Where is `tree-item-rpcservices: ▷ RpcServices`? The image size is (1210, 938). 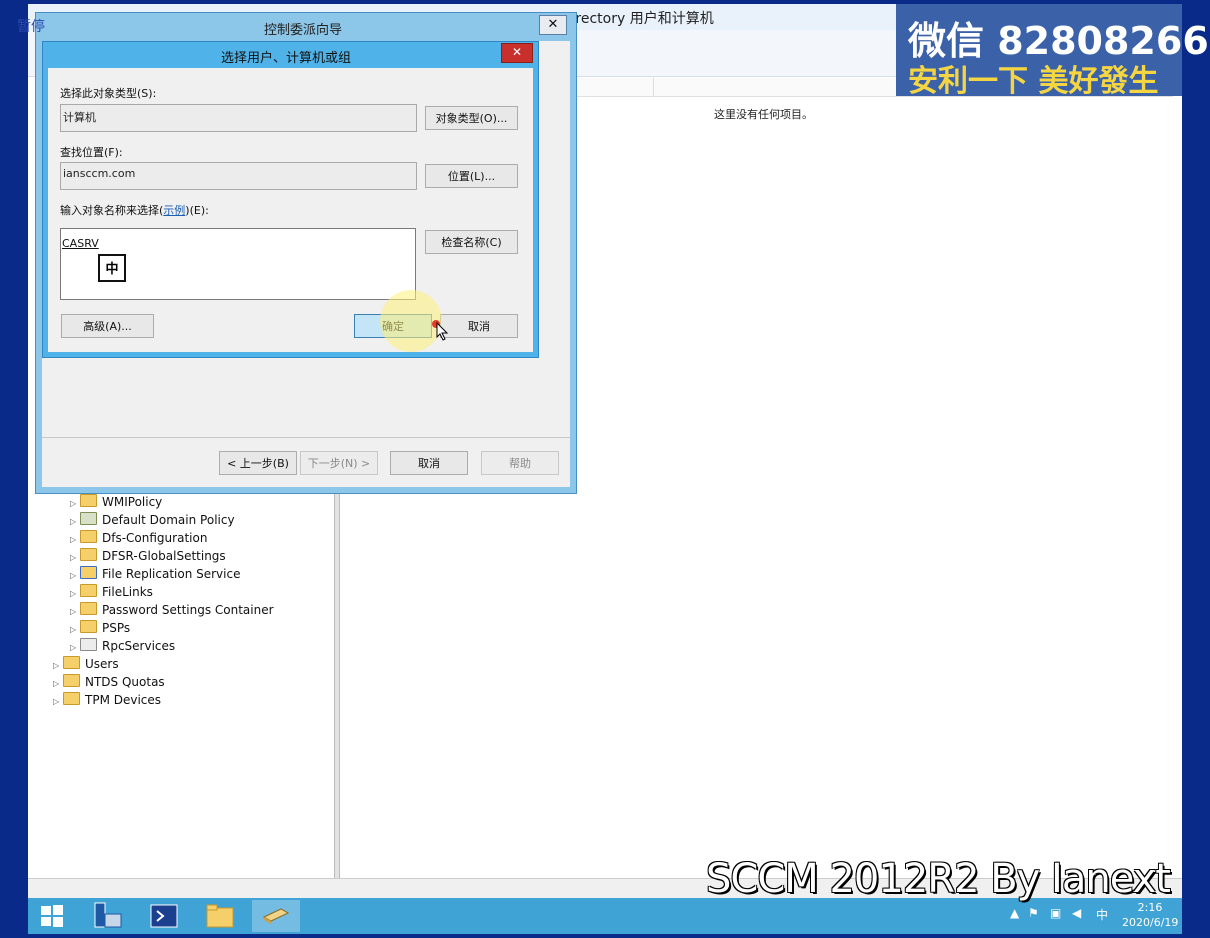 tree-item-rpcservices: ▷ RpcServices is located at coordinates (122, 647).